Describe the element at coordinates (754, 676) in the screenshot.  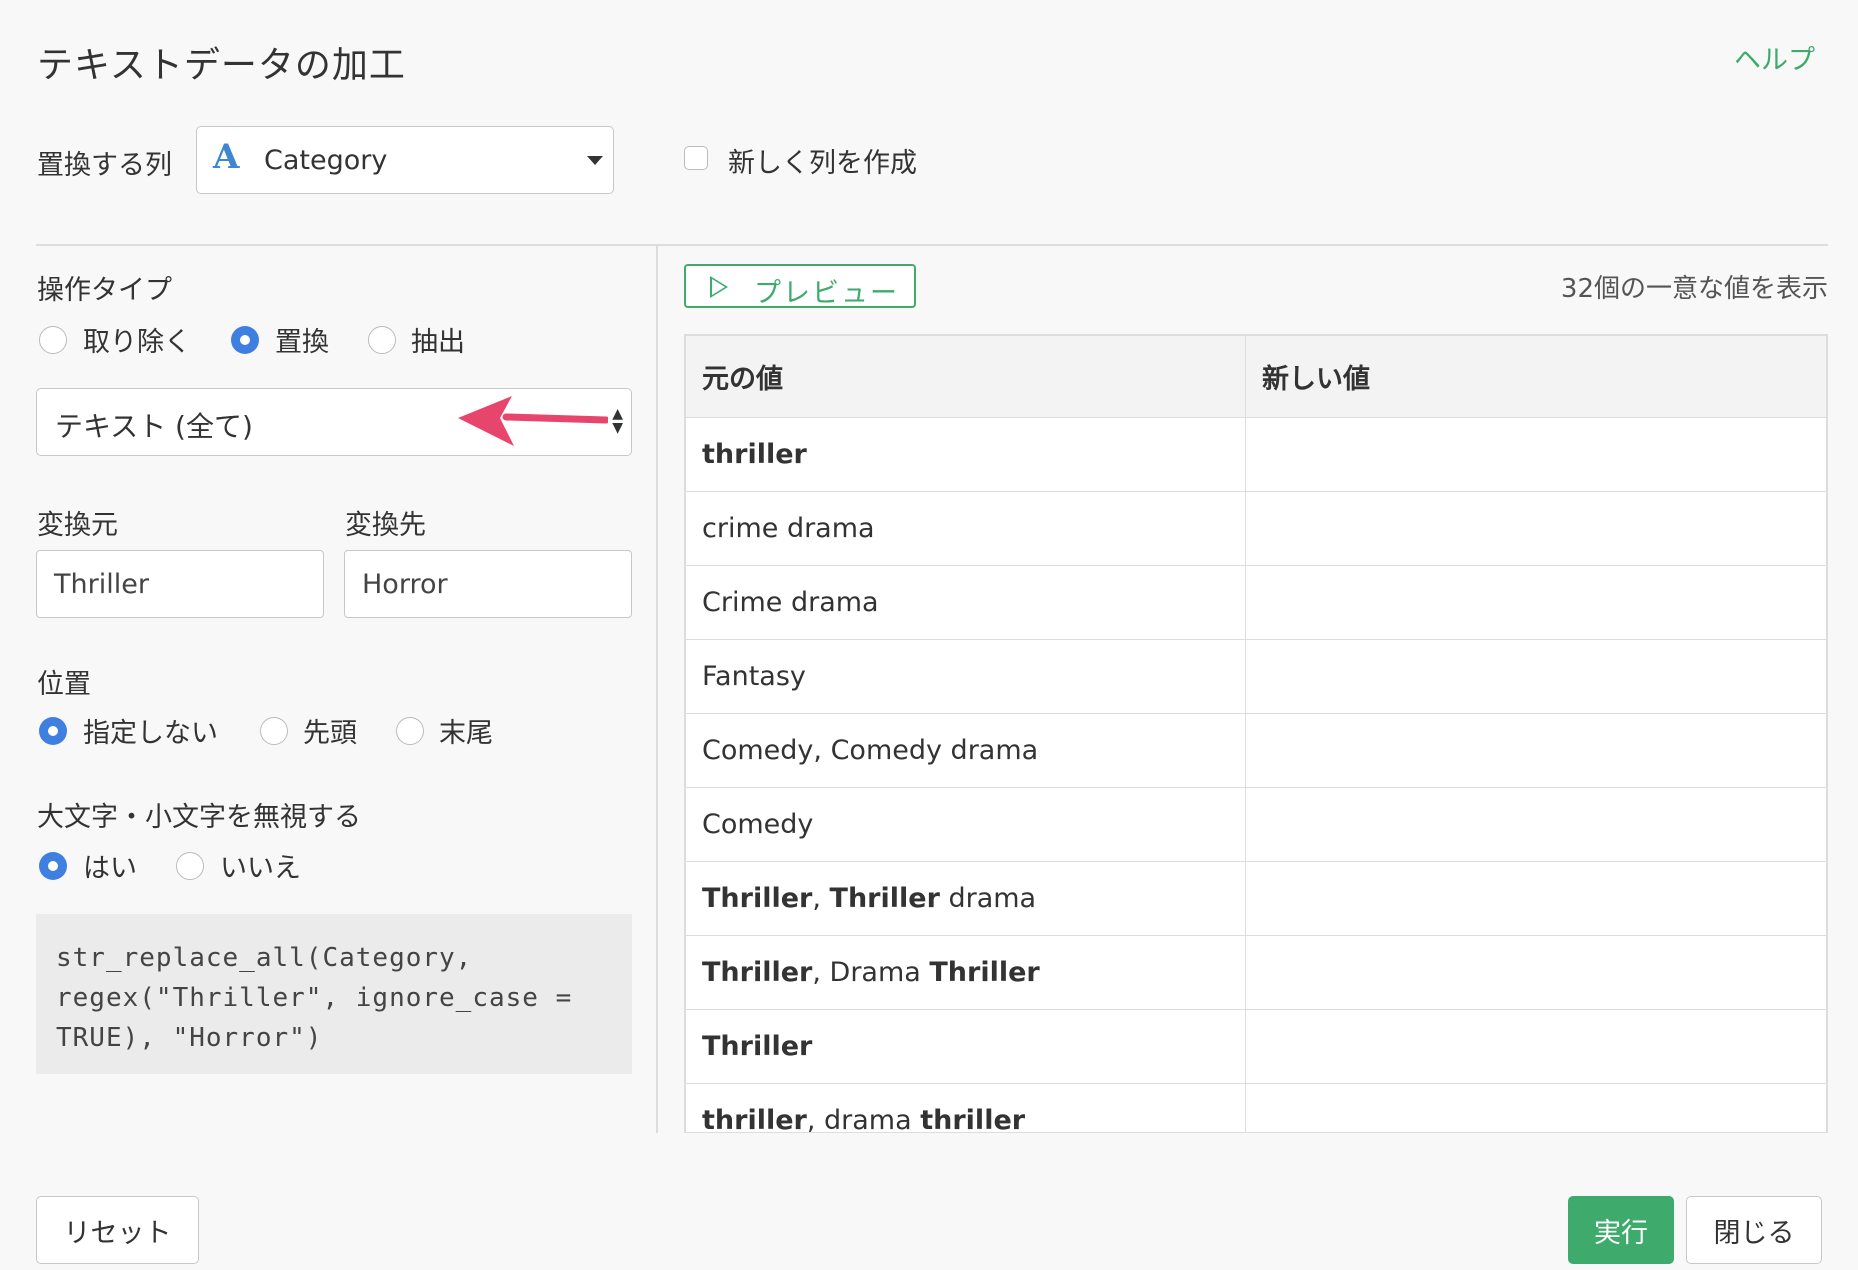
I see `cell-text-segment: Fantasy` at that location.